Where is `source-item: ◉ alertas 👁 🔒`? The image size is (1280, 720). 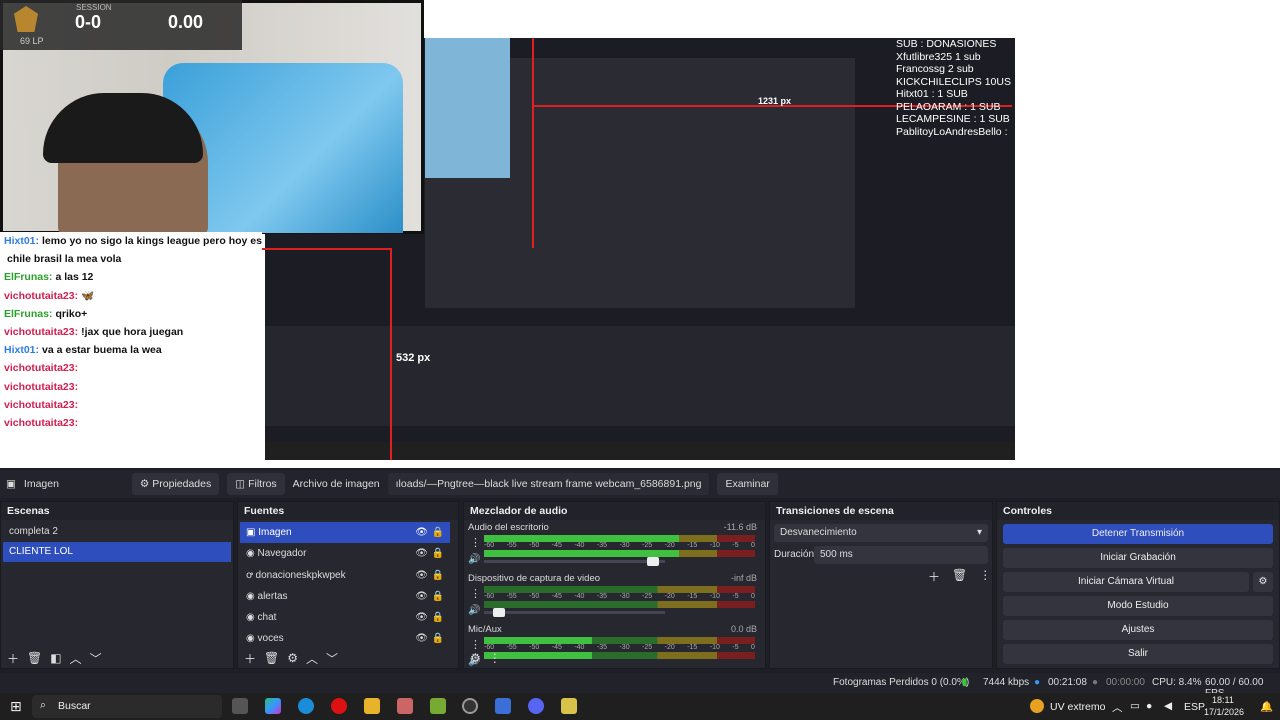
source-item: ◉ alertas 👁 🔒 is located at coordinates (345, 596).